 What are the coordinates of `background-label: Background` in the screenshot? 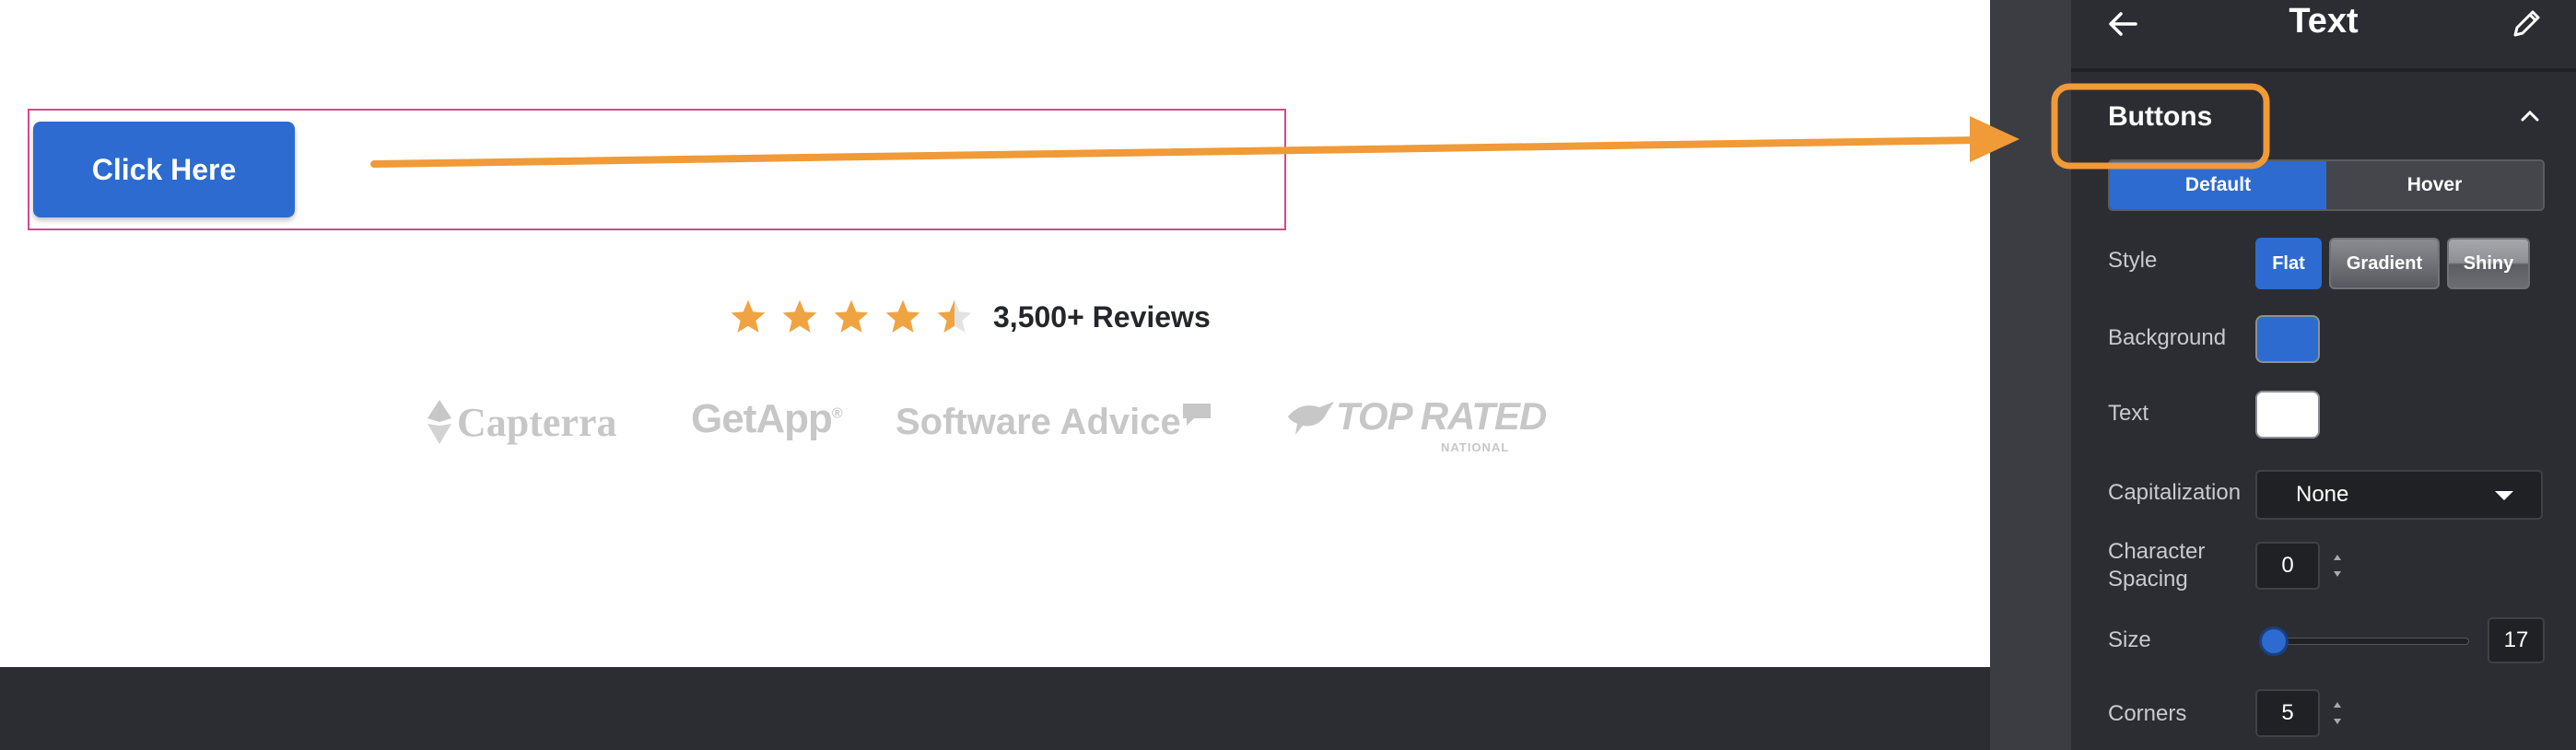 It's located at (2167, 337).